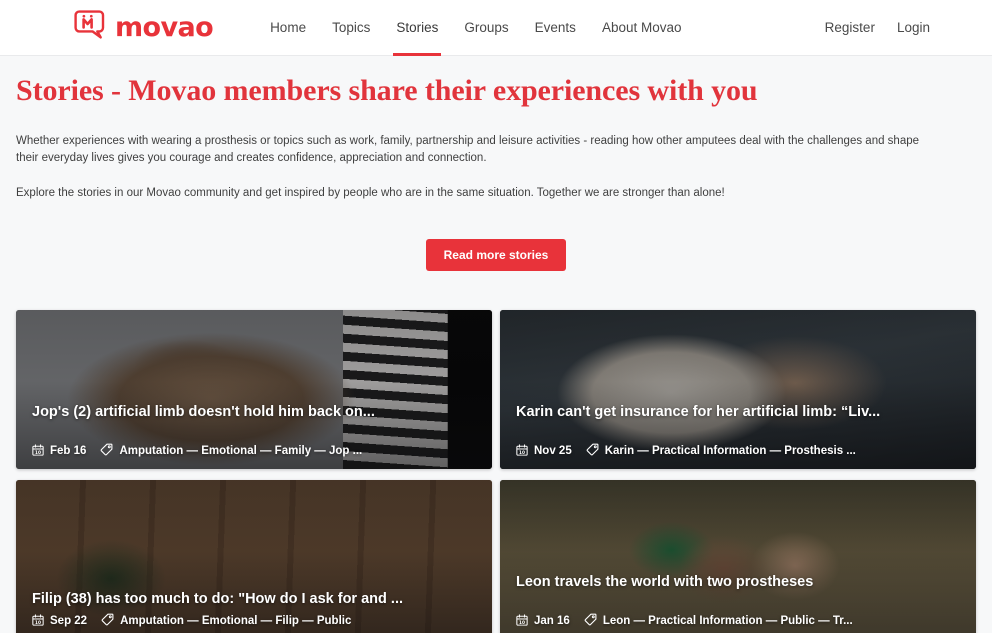  What do you see at coordinates (236, 621) in the screenshot?
I see `story-card-tags: Amputation — Emotional — Filip — Public` at bounding box center [236, 621].